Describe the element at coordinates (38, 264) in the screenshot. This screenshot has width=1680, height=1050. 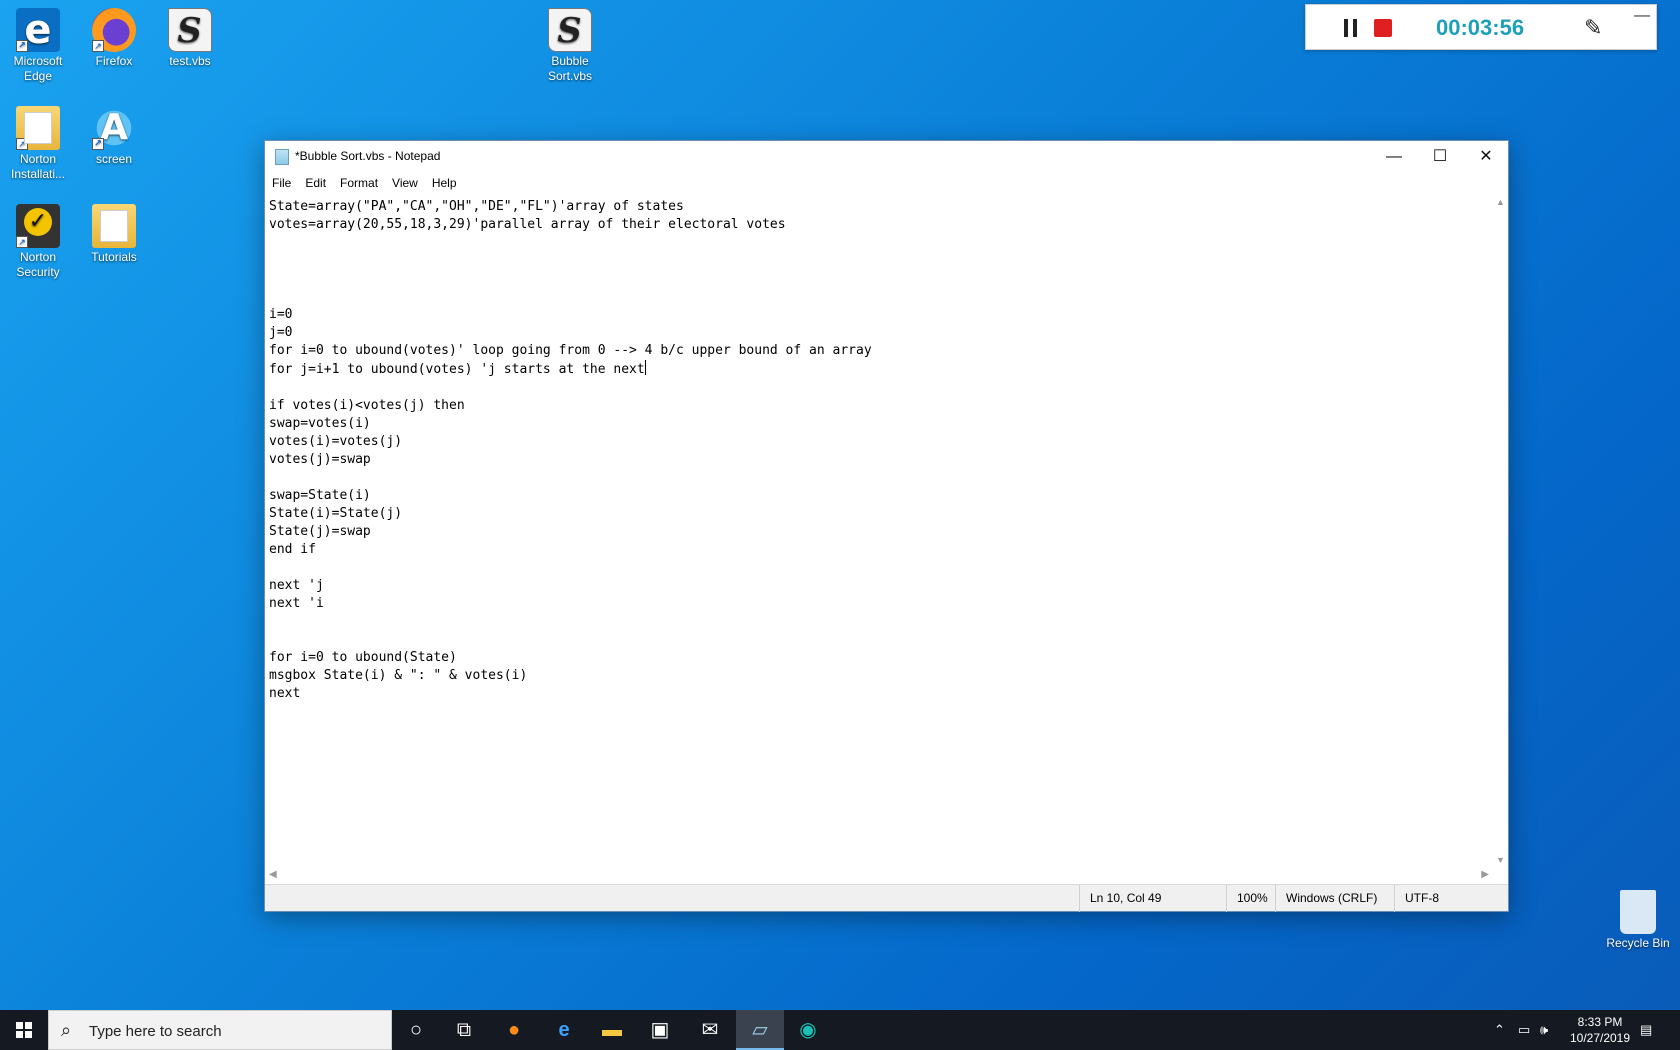
I see `desktop-icon-label: Norton Security` at that location.